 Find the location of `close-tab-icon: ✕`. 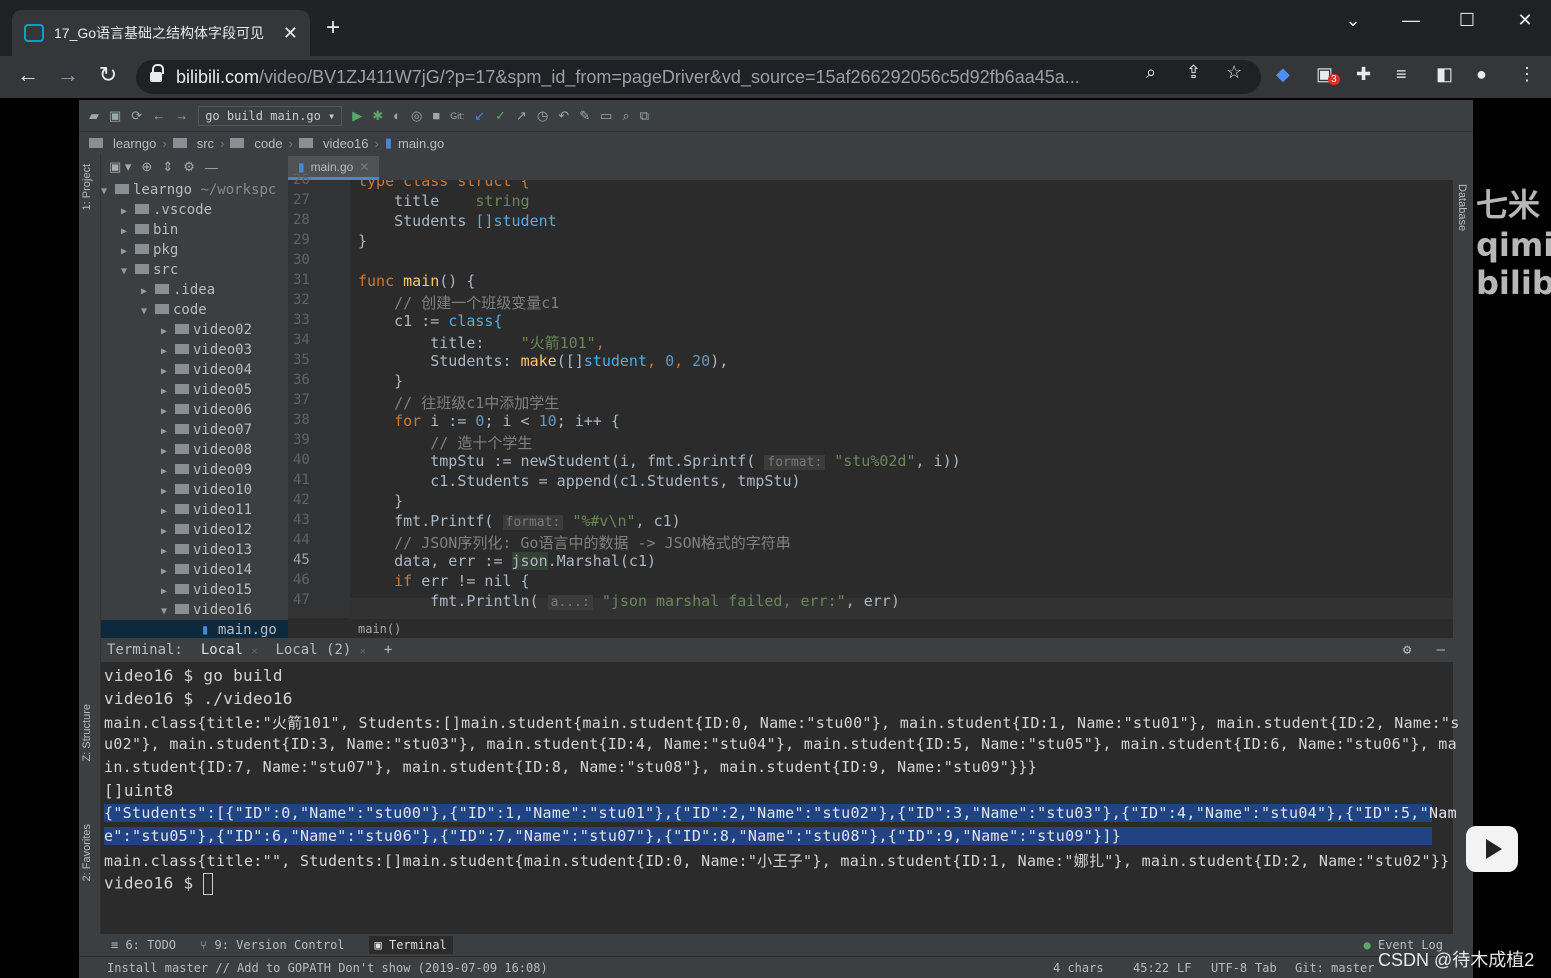

close-tab-icon: ✕ is located at coordinates (290, 33).